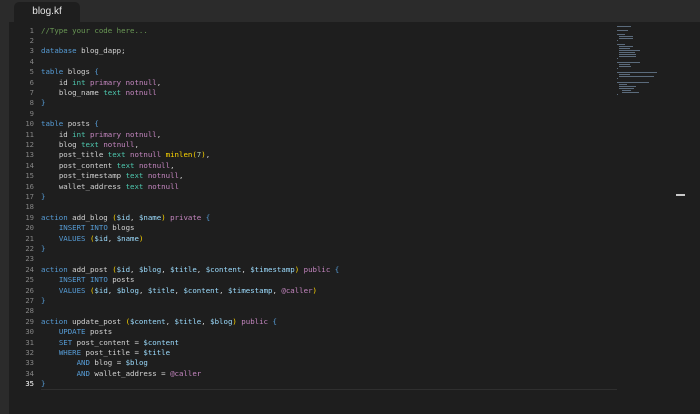 This screenshot has width=700, height=414. I want to click on code-line: action add_blog ($id, $name) private {, so click(125, 218).